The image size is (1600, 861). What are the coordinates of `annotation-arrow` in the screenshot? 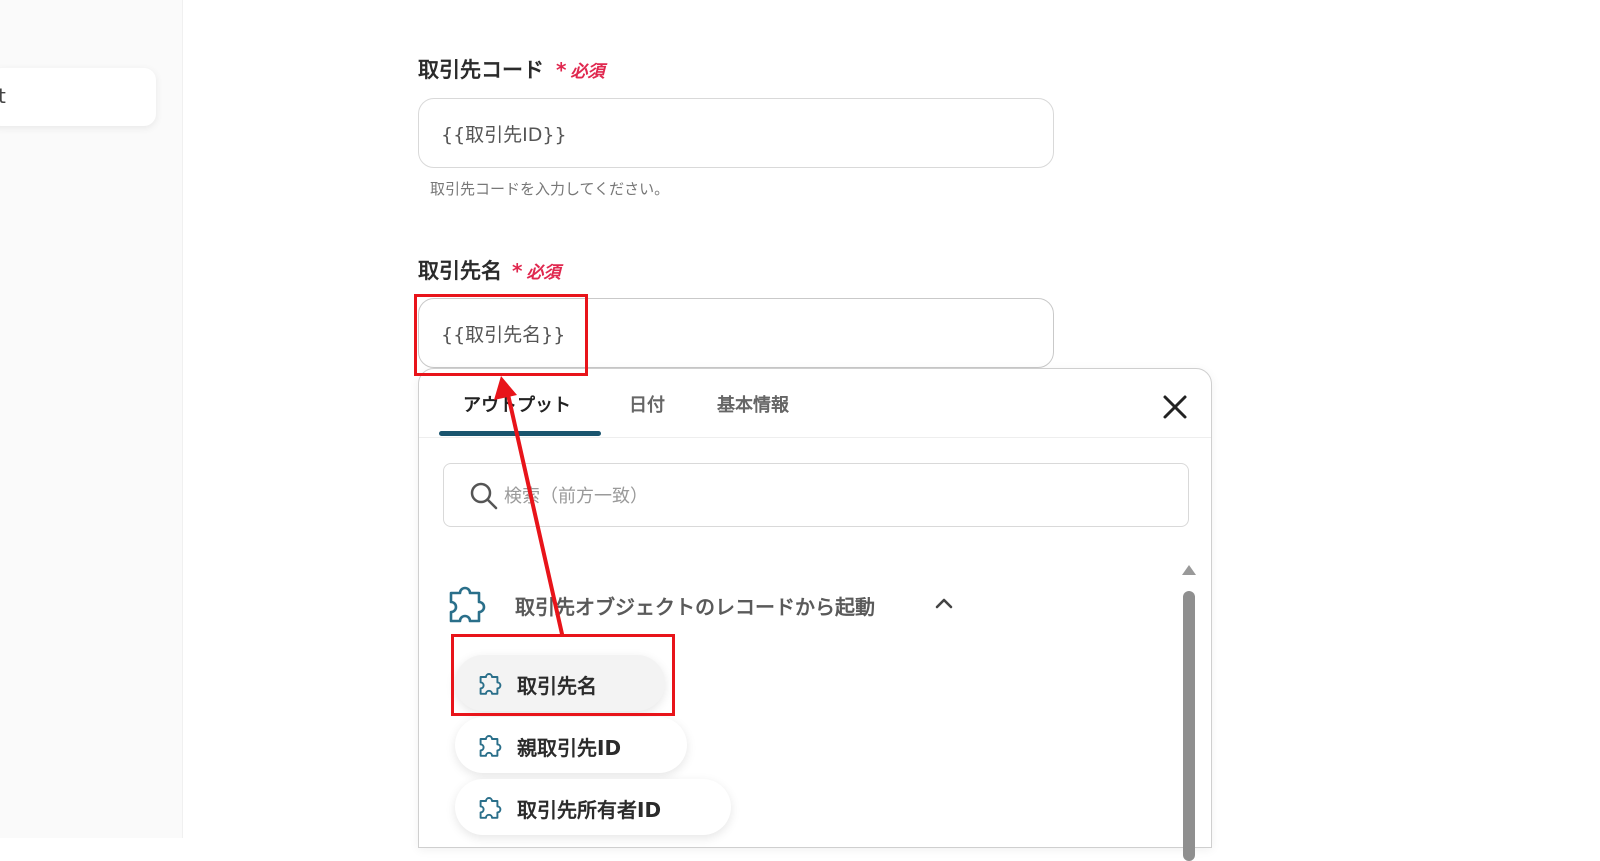 It's located at (529, 506).